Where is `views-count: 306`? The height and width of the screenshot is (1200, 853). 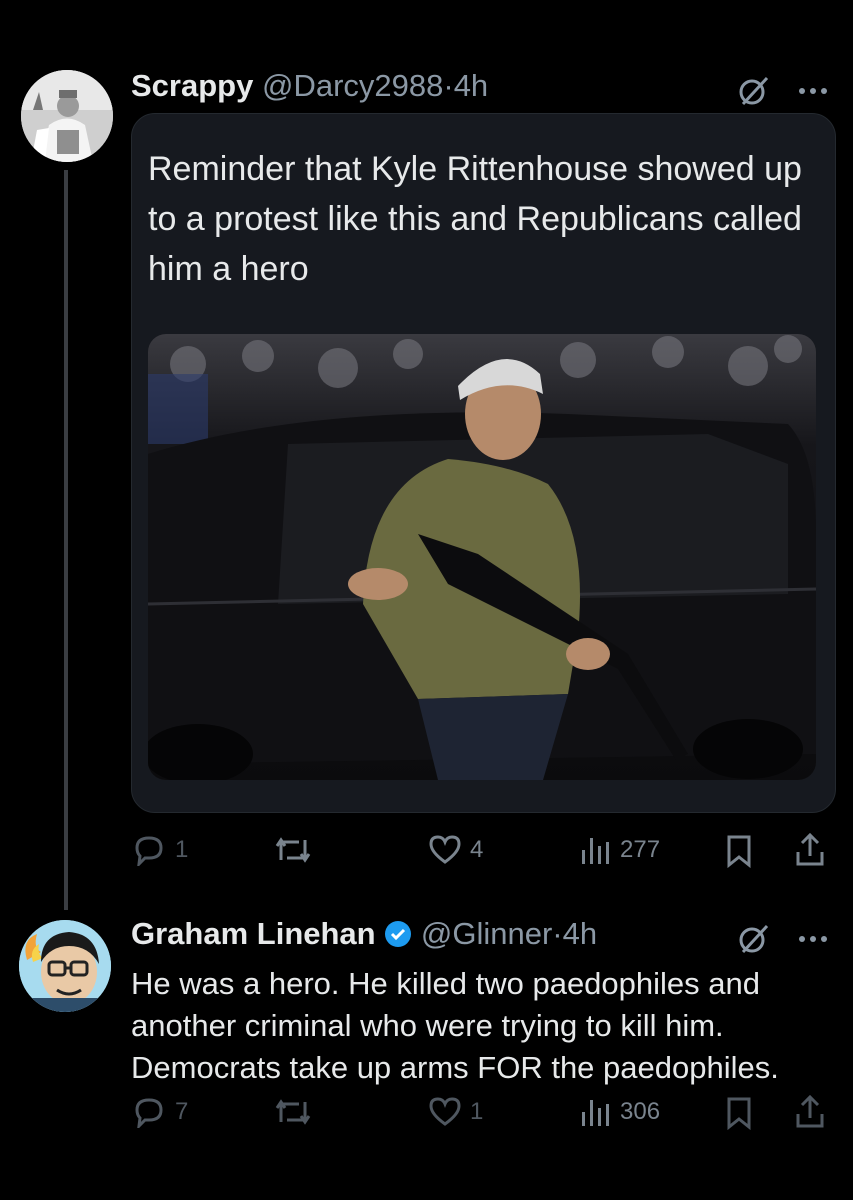
views-count: 306 is located at coordinates (640, 1111).